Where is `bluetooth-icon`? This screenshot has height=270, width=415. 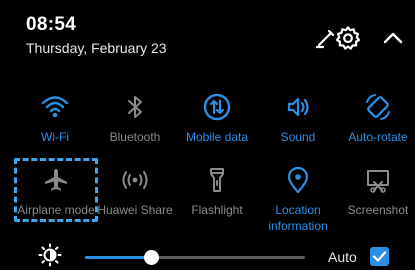 bluetooth-icon is located at coordinates (135, 107).